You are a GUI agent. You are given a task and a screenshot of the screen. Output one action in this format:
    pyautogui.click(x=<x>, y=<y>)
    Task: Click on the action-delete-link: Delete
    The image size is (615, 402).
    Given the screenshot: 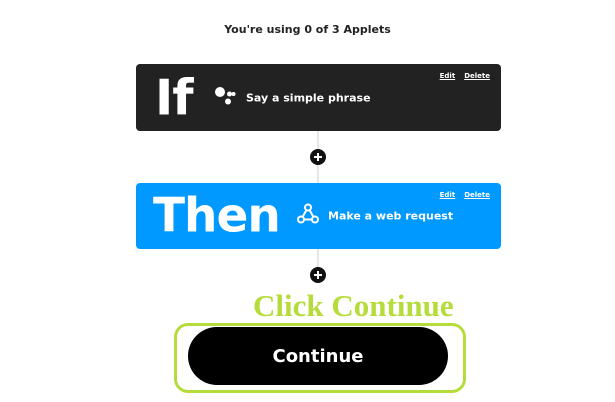 What is the action you would take?
    pyautogui.click(x=477, y=195)
    